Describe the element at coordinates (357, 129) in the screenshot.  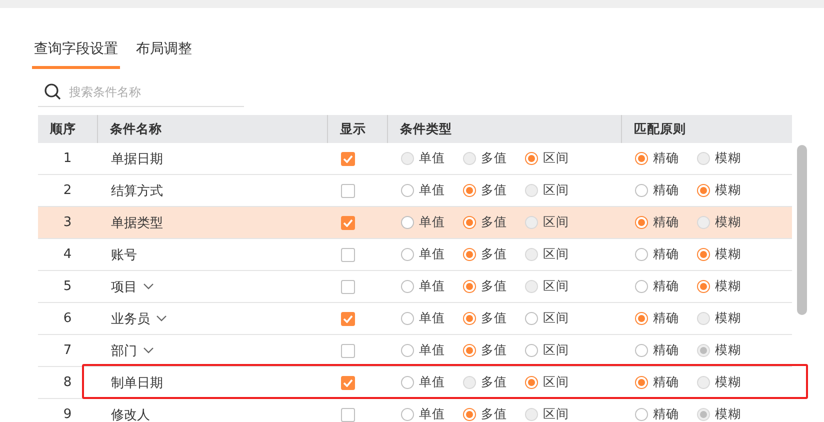
I see `column-header: 显示` at that location.